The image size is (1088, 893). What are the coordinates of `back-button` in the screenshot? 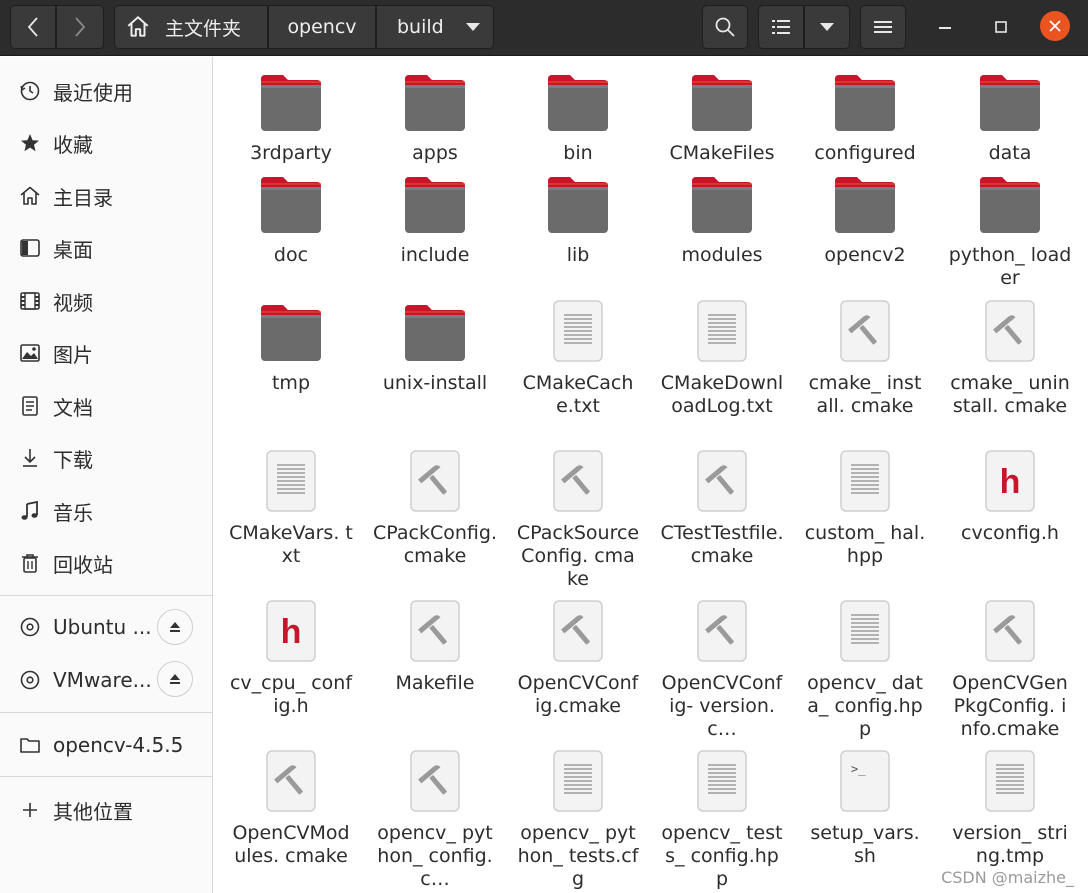 It's located at (33, 27).